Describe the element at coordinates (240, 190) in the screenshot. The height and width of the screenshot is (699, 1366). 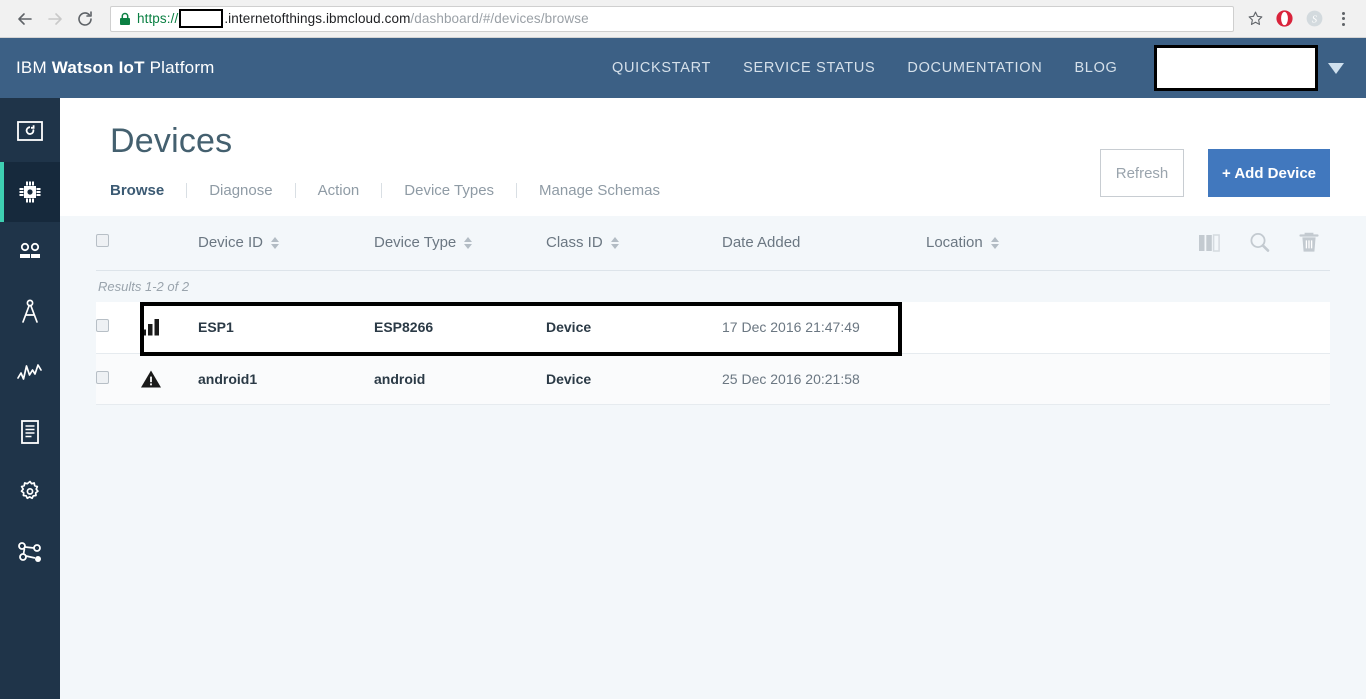
I see `tab-diagnose: Diagnose` at that location.